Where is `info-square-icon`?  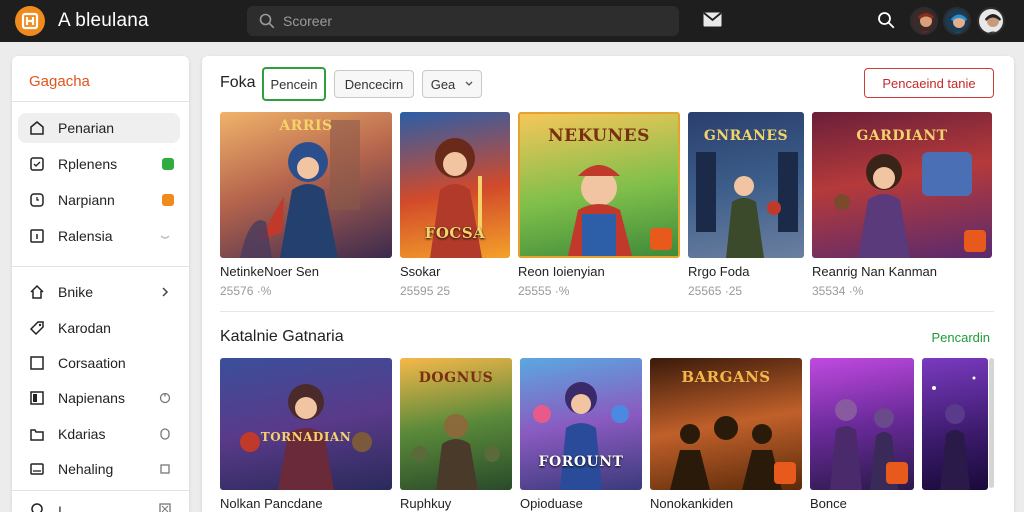 info-square-icon is located at coordinates (37, 236).